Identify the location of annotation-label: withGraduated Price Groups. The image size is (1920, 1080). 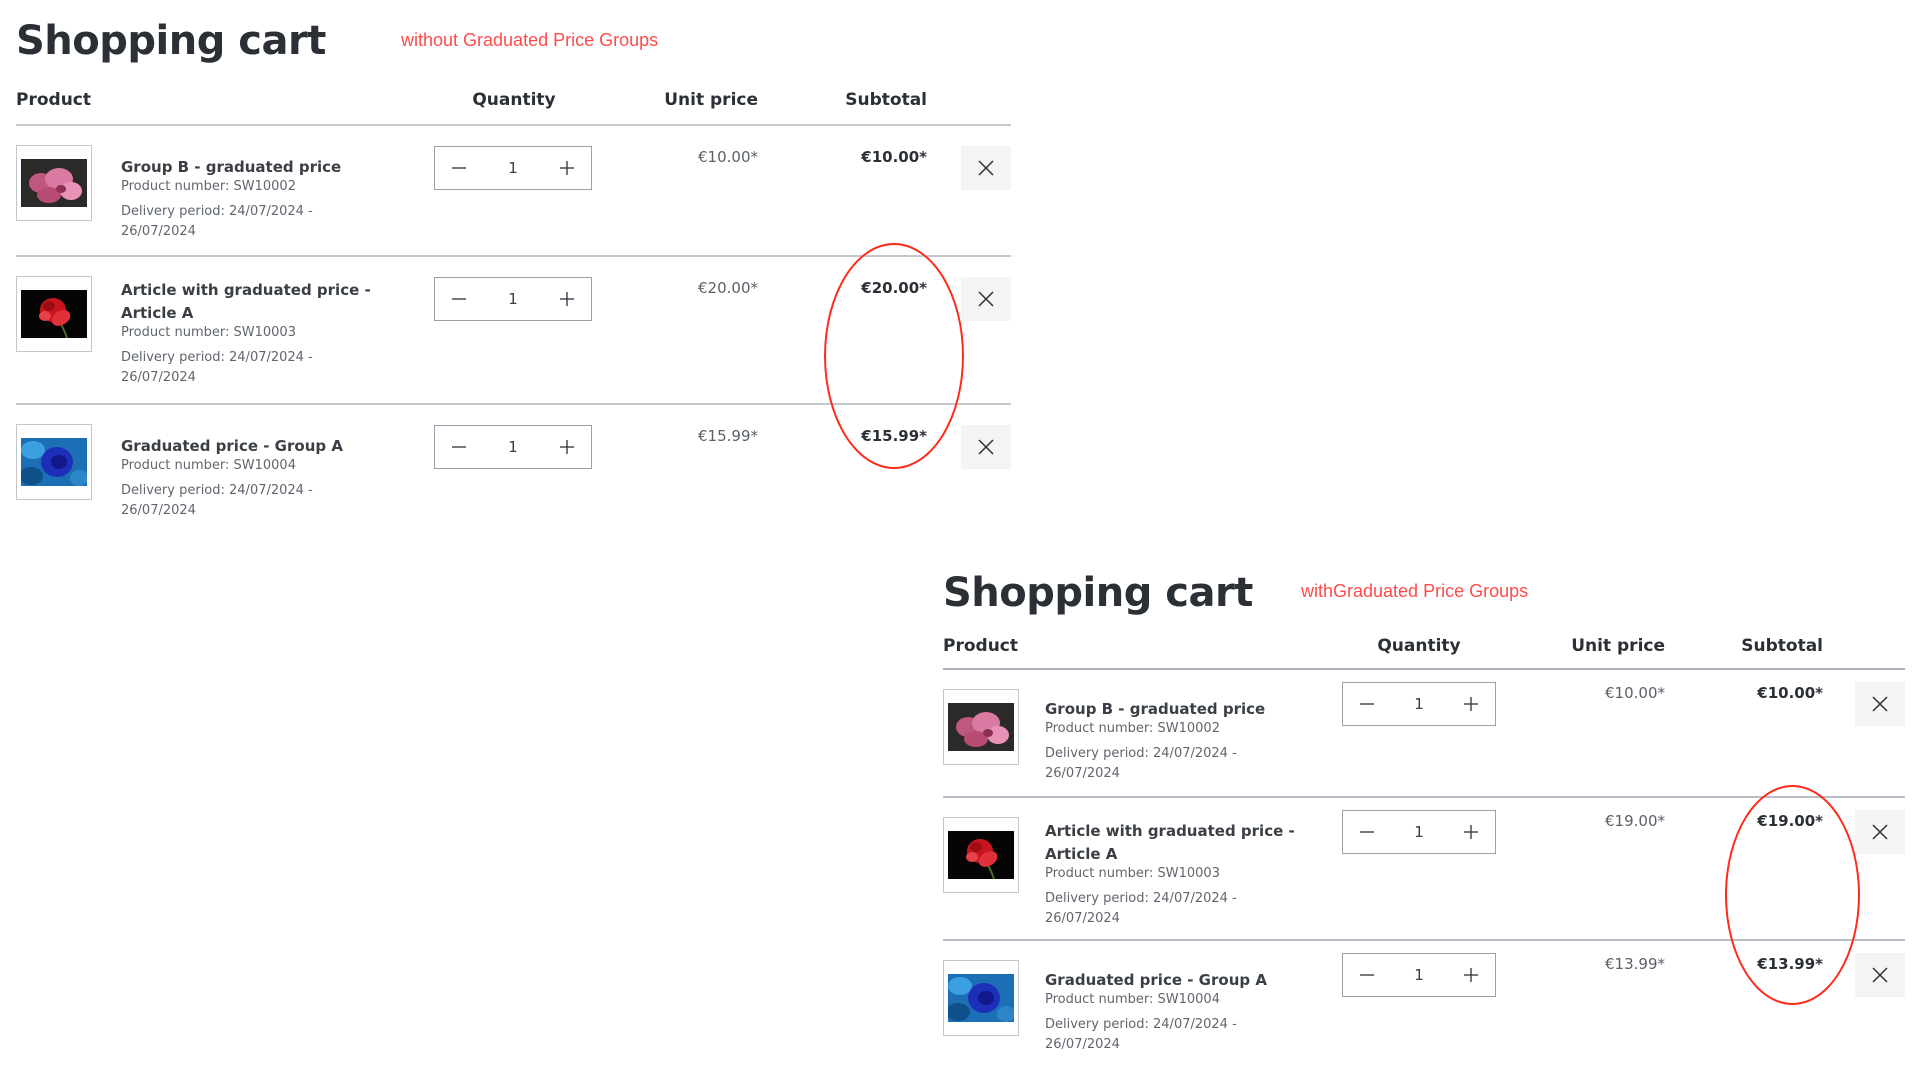
(1415, 591).